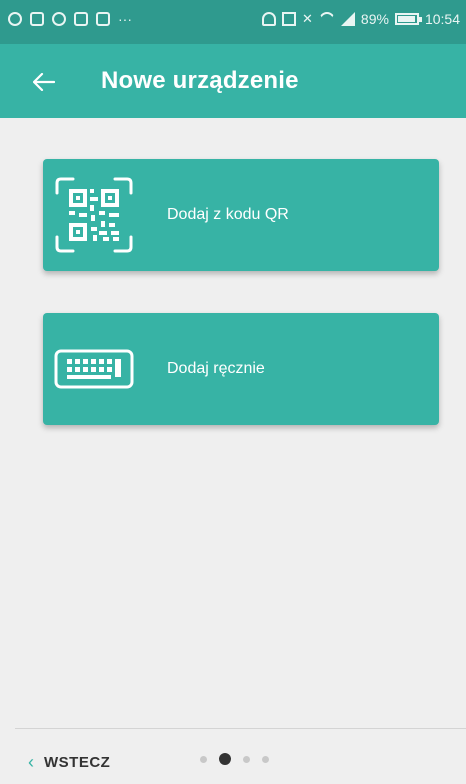  What do you see at coordinates (234, 759) in the screenshot?
I see `page-indicator` at bounding box center [234, 759].